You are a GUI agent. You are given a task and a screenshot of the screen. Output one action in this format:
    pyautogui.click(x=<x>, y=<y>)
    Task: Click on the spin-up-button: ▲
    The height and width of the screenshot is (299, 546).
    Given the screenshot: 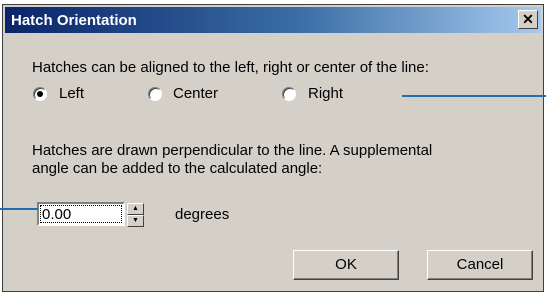 What is the action you would take?
    pyautogui.click(x=135, y=209)
    